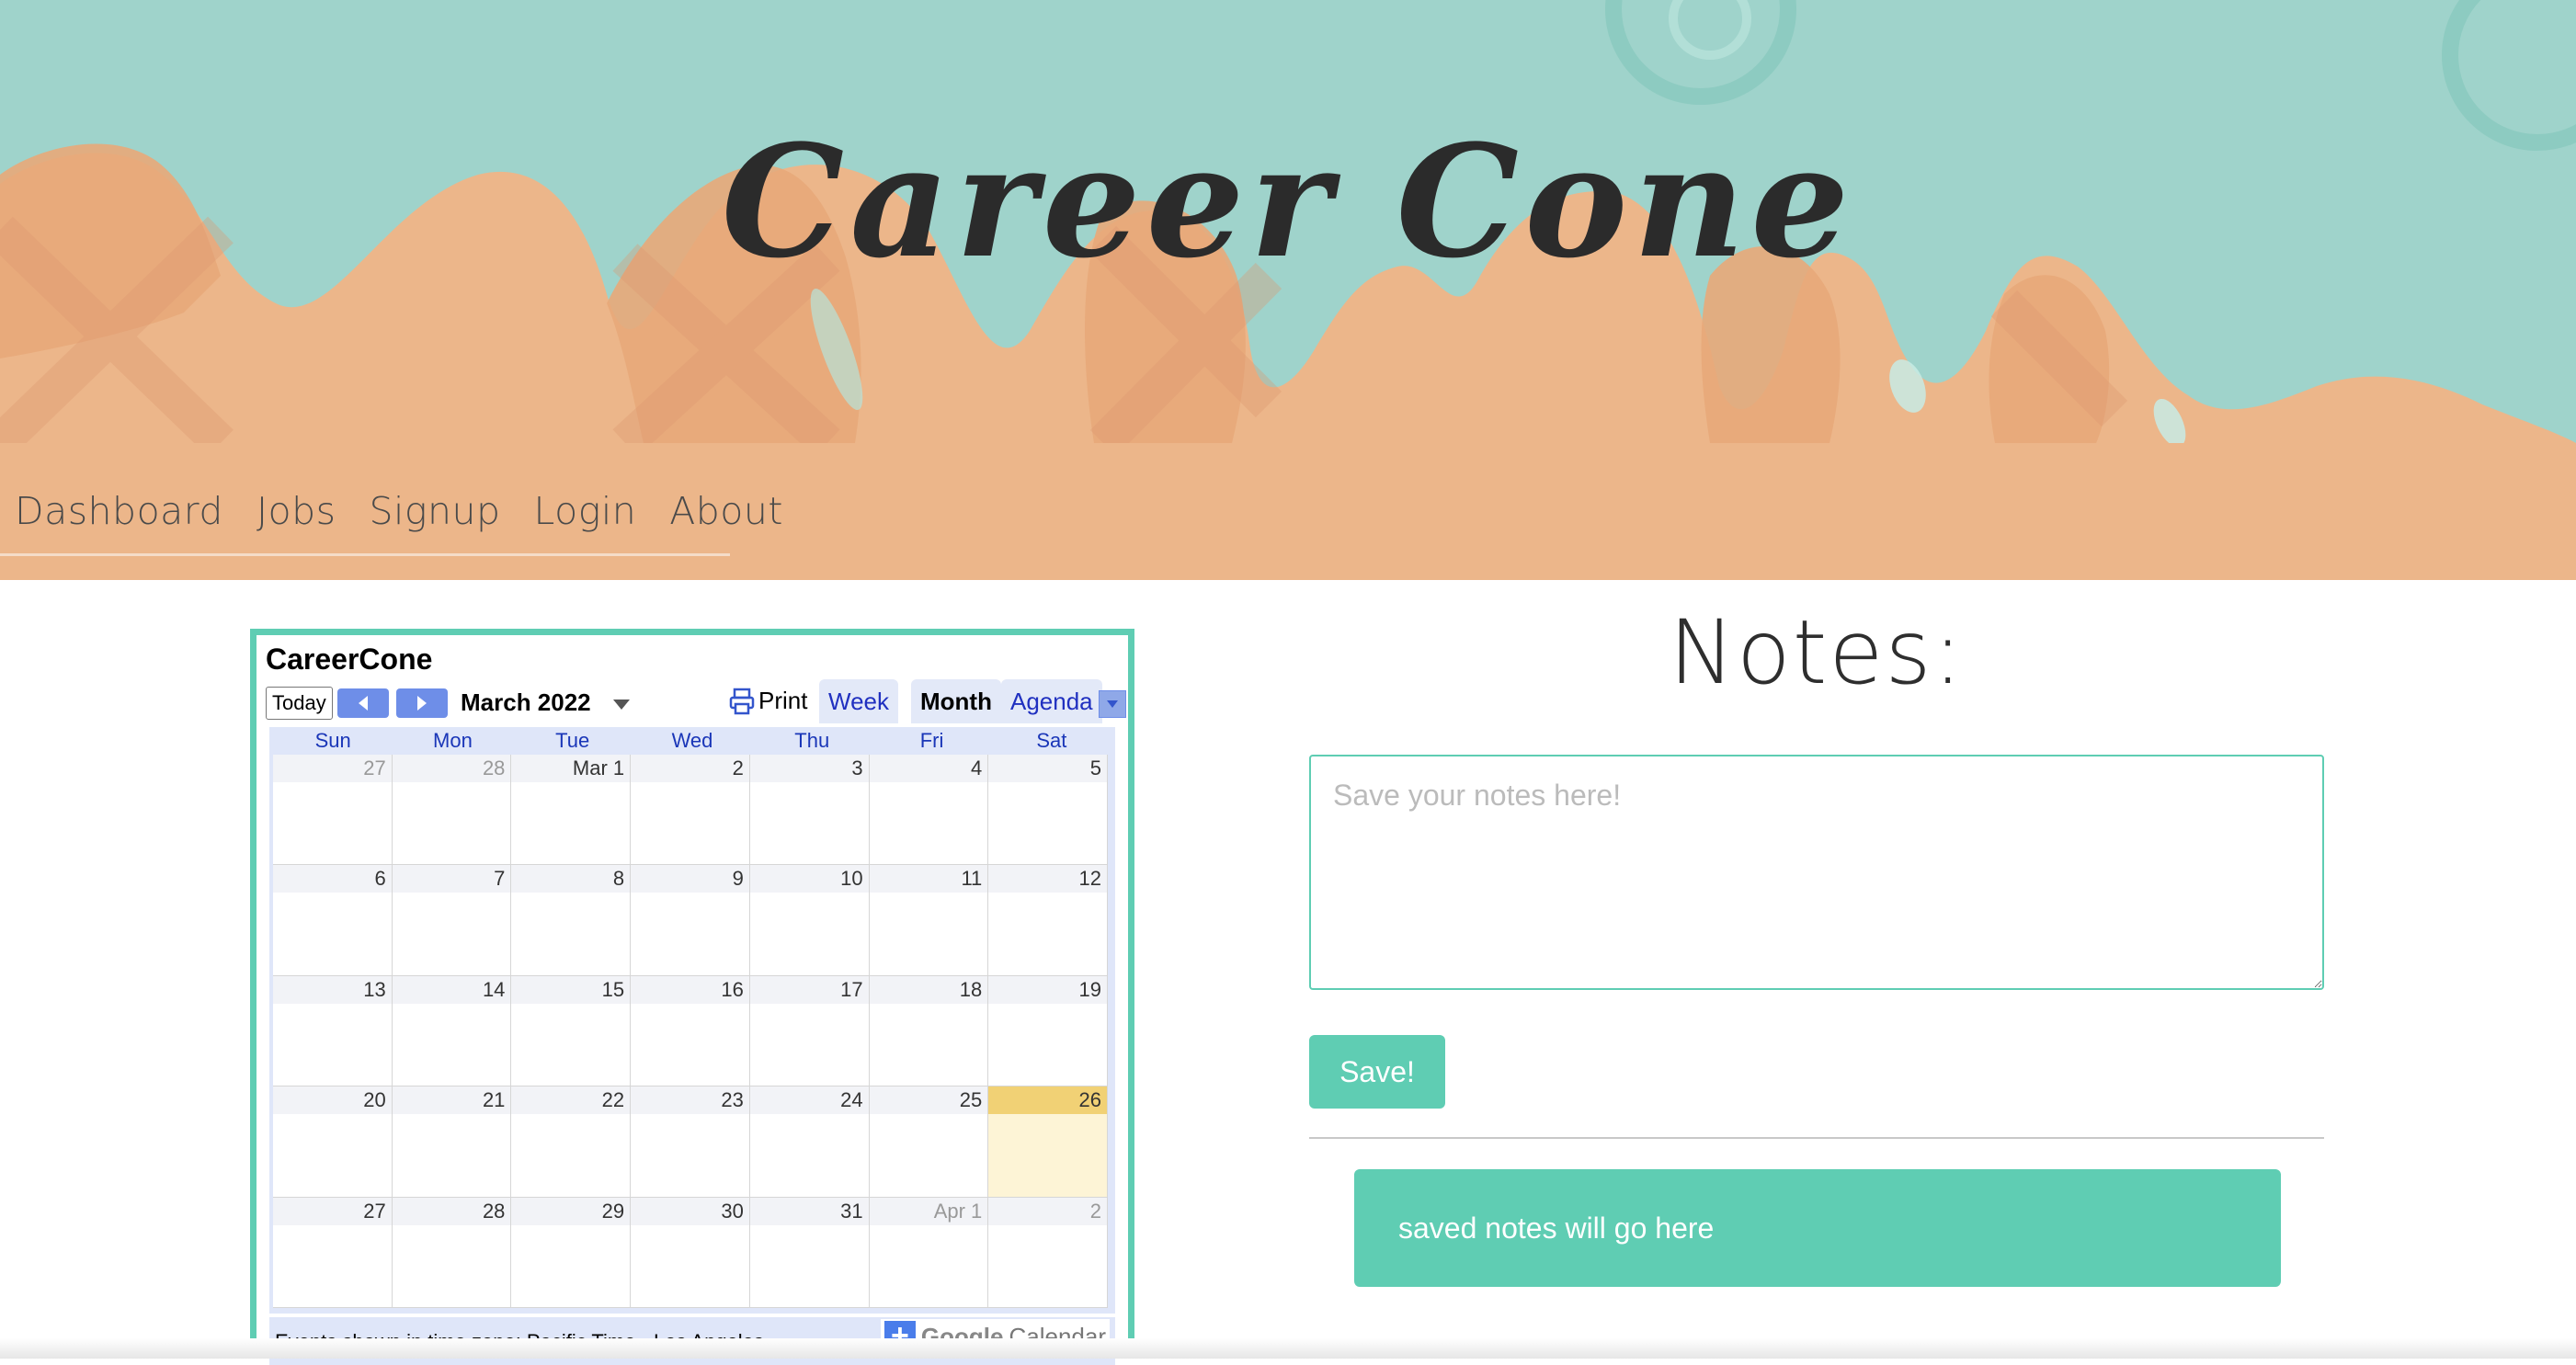 The height and width of the screenshot is (1365, 2576). I want to click on day-cell: 8, so click(571, 920).